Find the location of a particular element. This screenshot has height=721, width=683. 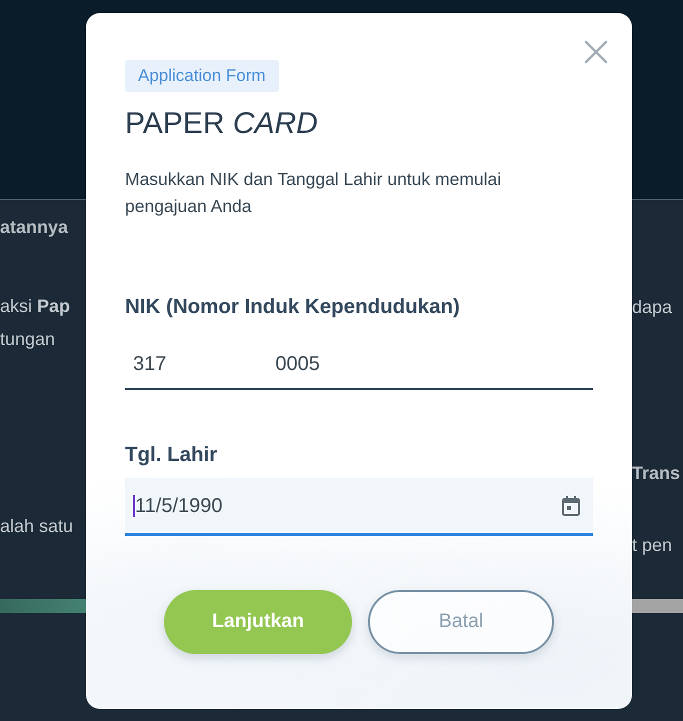

date-field: 11/5/1990 is located at coordinates (359, 507).